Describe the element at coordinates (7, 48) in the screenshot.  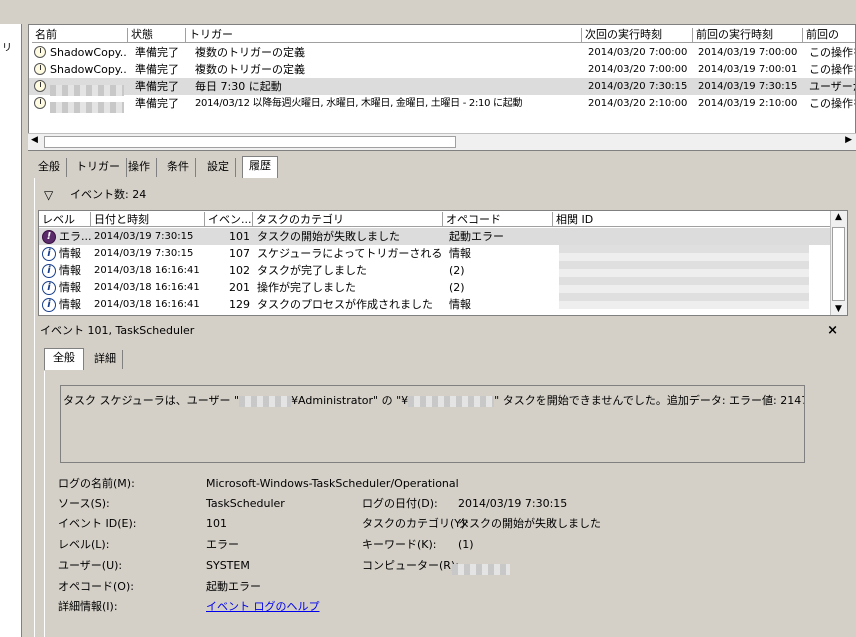
I see `nav-partial-label: リ` at that location.